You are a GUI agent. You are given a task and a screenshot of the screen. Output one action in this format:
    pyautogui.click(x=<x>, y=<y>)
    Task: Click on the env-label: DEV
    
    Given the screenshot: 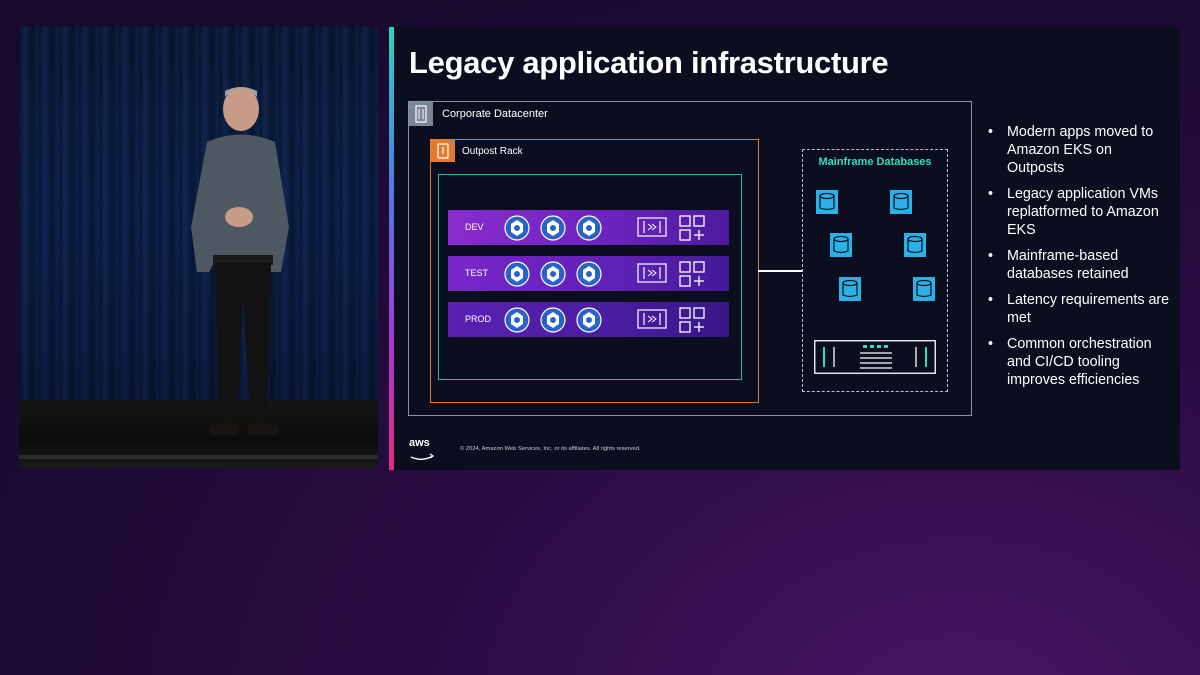 What is the action you would take?
    pyautogui.click(x=474, y=227)
    